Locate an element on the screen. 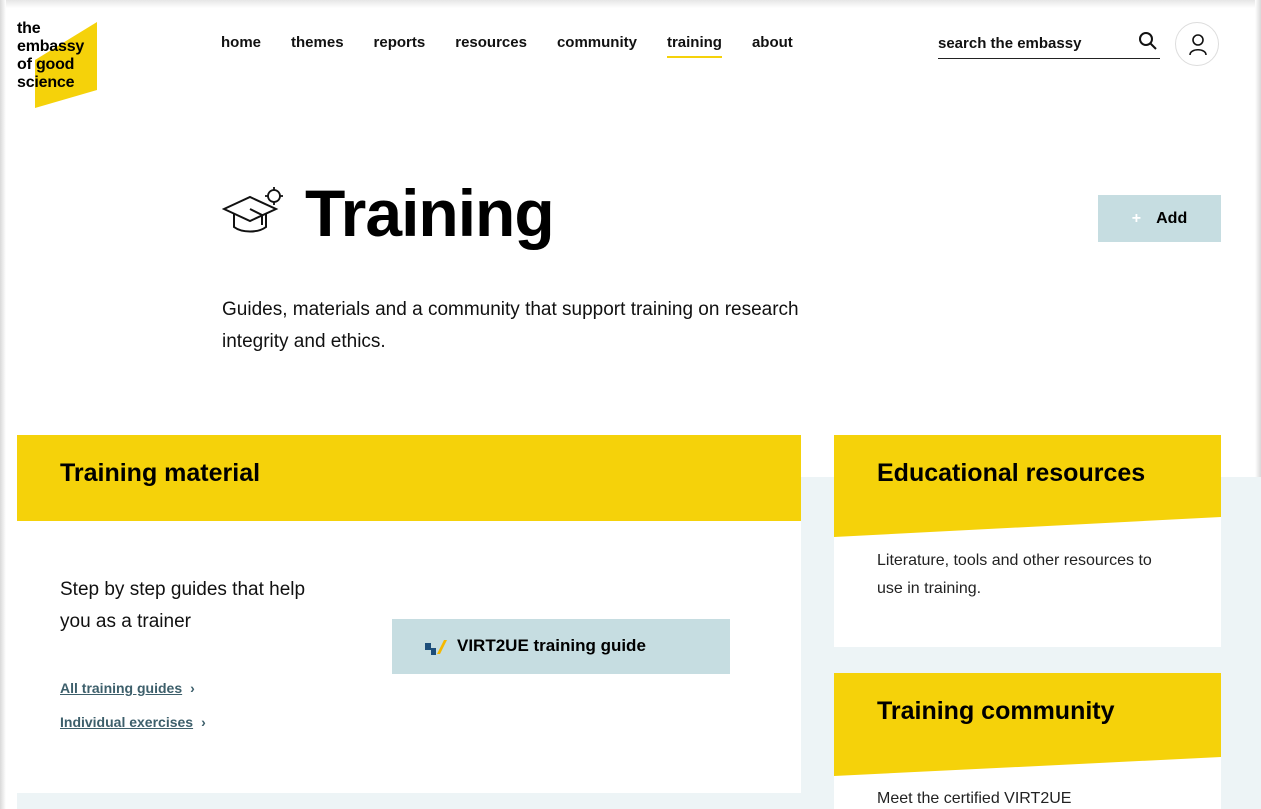  nav-training-label: training is located at coordinates (694, 42).